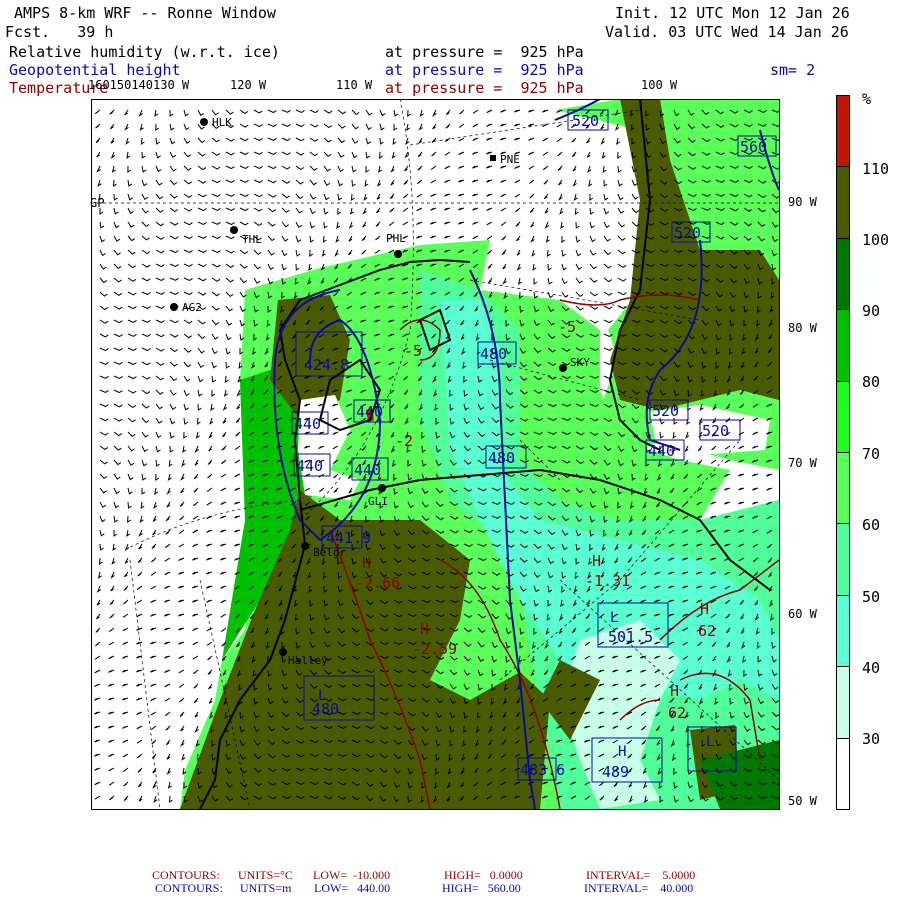  I want to click on lon-label: 100 W, so click(659, 85).